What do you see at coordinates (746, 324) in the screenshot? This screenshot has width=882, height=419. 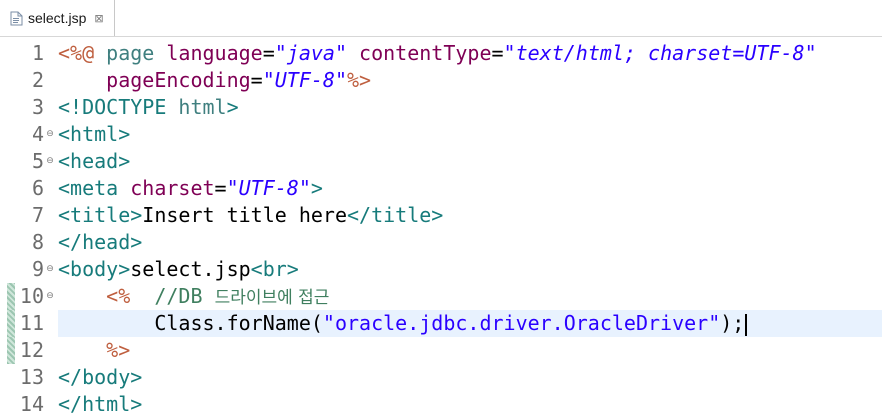 I see `text-cursor` at bounding box center [746, 324].